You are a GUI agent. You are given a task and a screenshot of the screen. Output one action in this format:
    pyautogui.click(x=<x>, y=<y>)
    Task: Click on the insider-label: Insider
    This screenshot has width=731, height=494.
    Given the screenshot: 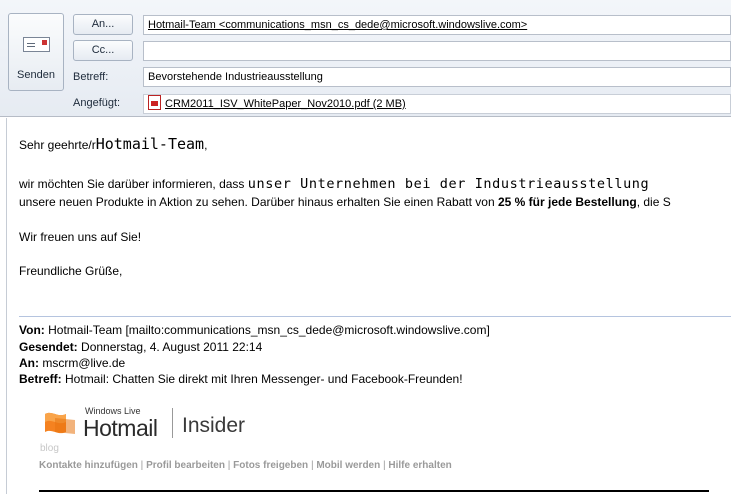 What is the action you would take?
    pyautogui.click(x=214, y=425)
    